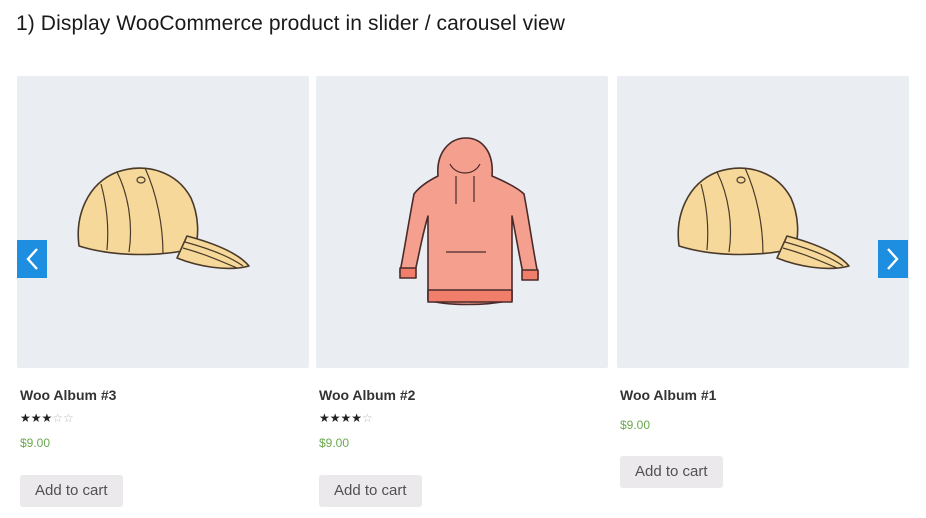  What do you see at coordinates (469, 221) in the screenshot?
I see `hoodie-icon` at bounding box center [469, 221].